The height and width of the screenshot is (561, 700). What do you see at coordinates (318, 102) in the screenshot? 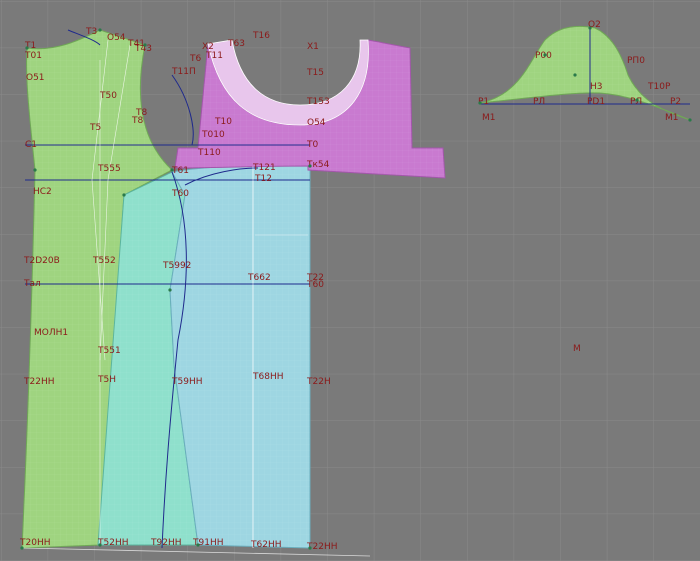
I see `label-T153: T153` at bounding box center [318, 102].